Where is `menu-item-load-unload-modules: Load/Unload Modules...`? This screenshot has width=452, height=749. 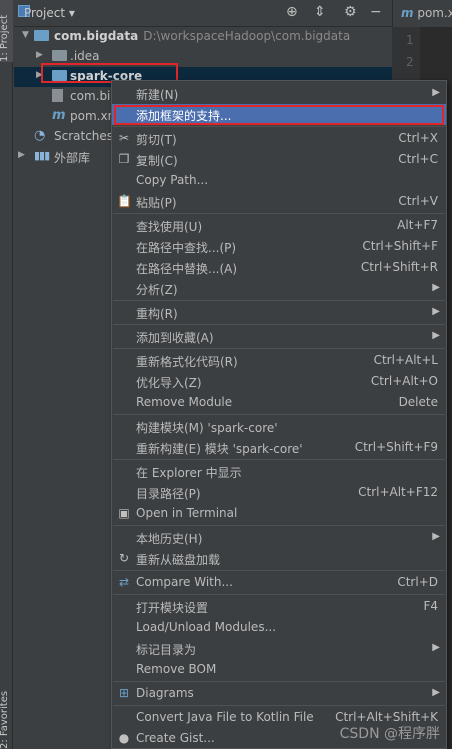
menu-item-load-unload-modules: Load/Unload Modules... is located at coordinates (279, 627).